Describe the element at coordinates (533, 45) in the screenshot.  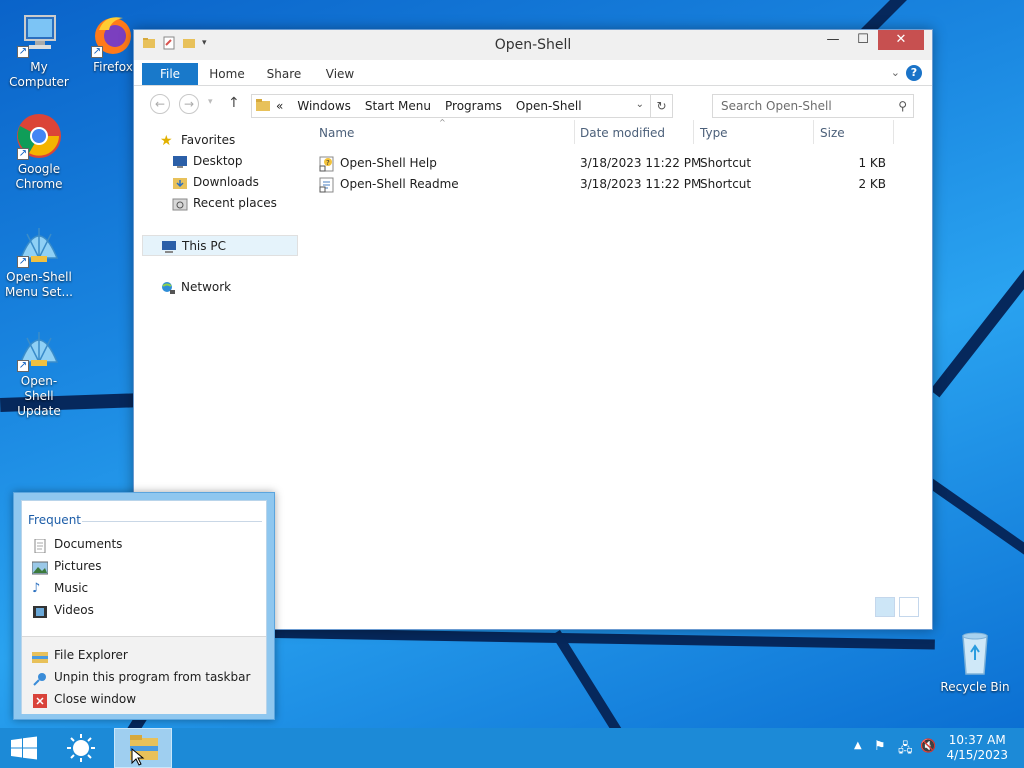
I see `title-bar: ▾ Open-Shell — ☐ ✕` at that location.